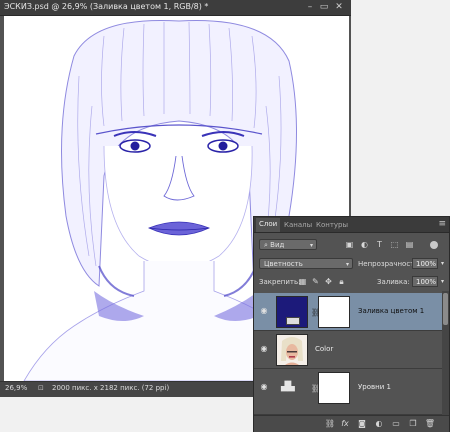 Image resolution: width=450 pixels, height=432 pixels. Describe the element at coordinates (351, 392) in the screenshot. I see `layer-row: ◉ ▟▙ ⛓︎ Уровни 1` at that location.